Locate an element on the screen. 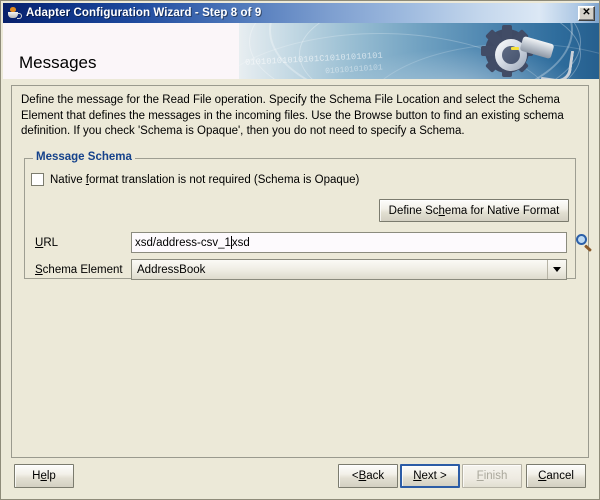 The image size is (600, 500). finish-mnemonic: F is located at coordinates (480, 476).